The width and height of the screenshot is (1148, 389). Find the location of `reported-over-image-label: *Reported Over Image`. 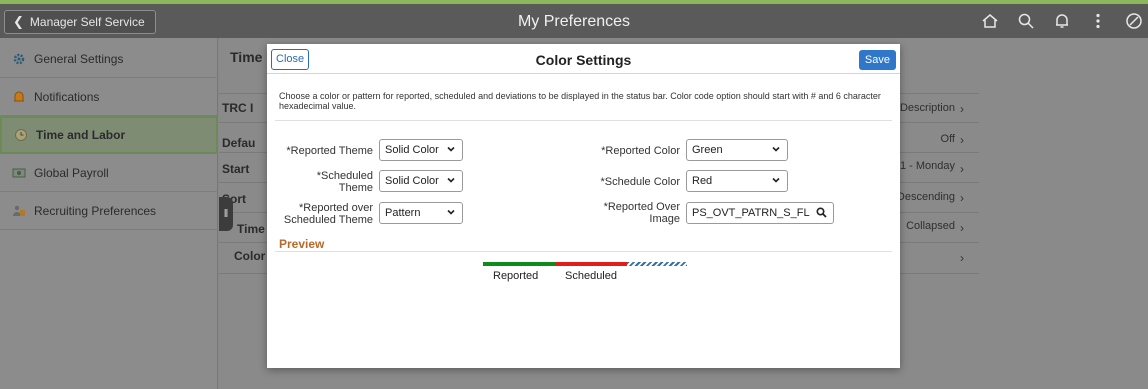

reported-over-image-label: *Reported Over Image is located at coordinates (623, 213).